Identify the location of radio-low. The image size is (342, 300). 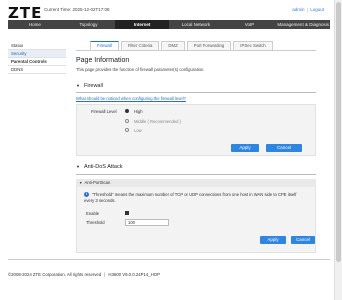
(127, 130).